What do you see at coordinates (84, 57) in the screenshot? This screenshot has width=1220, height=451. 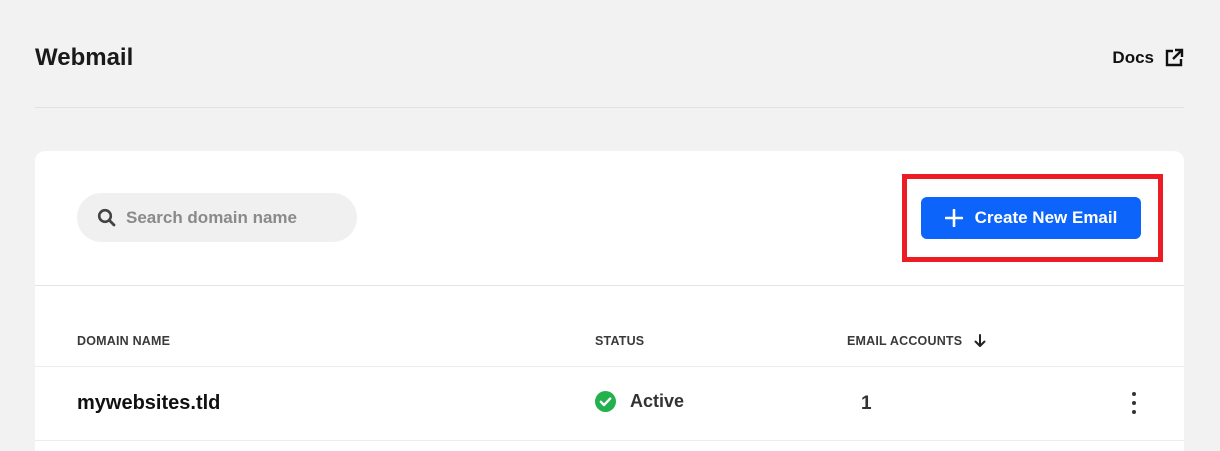 I see `page-title: Webmail` at bounding box center [84, 57].